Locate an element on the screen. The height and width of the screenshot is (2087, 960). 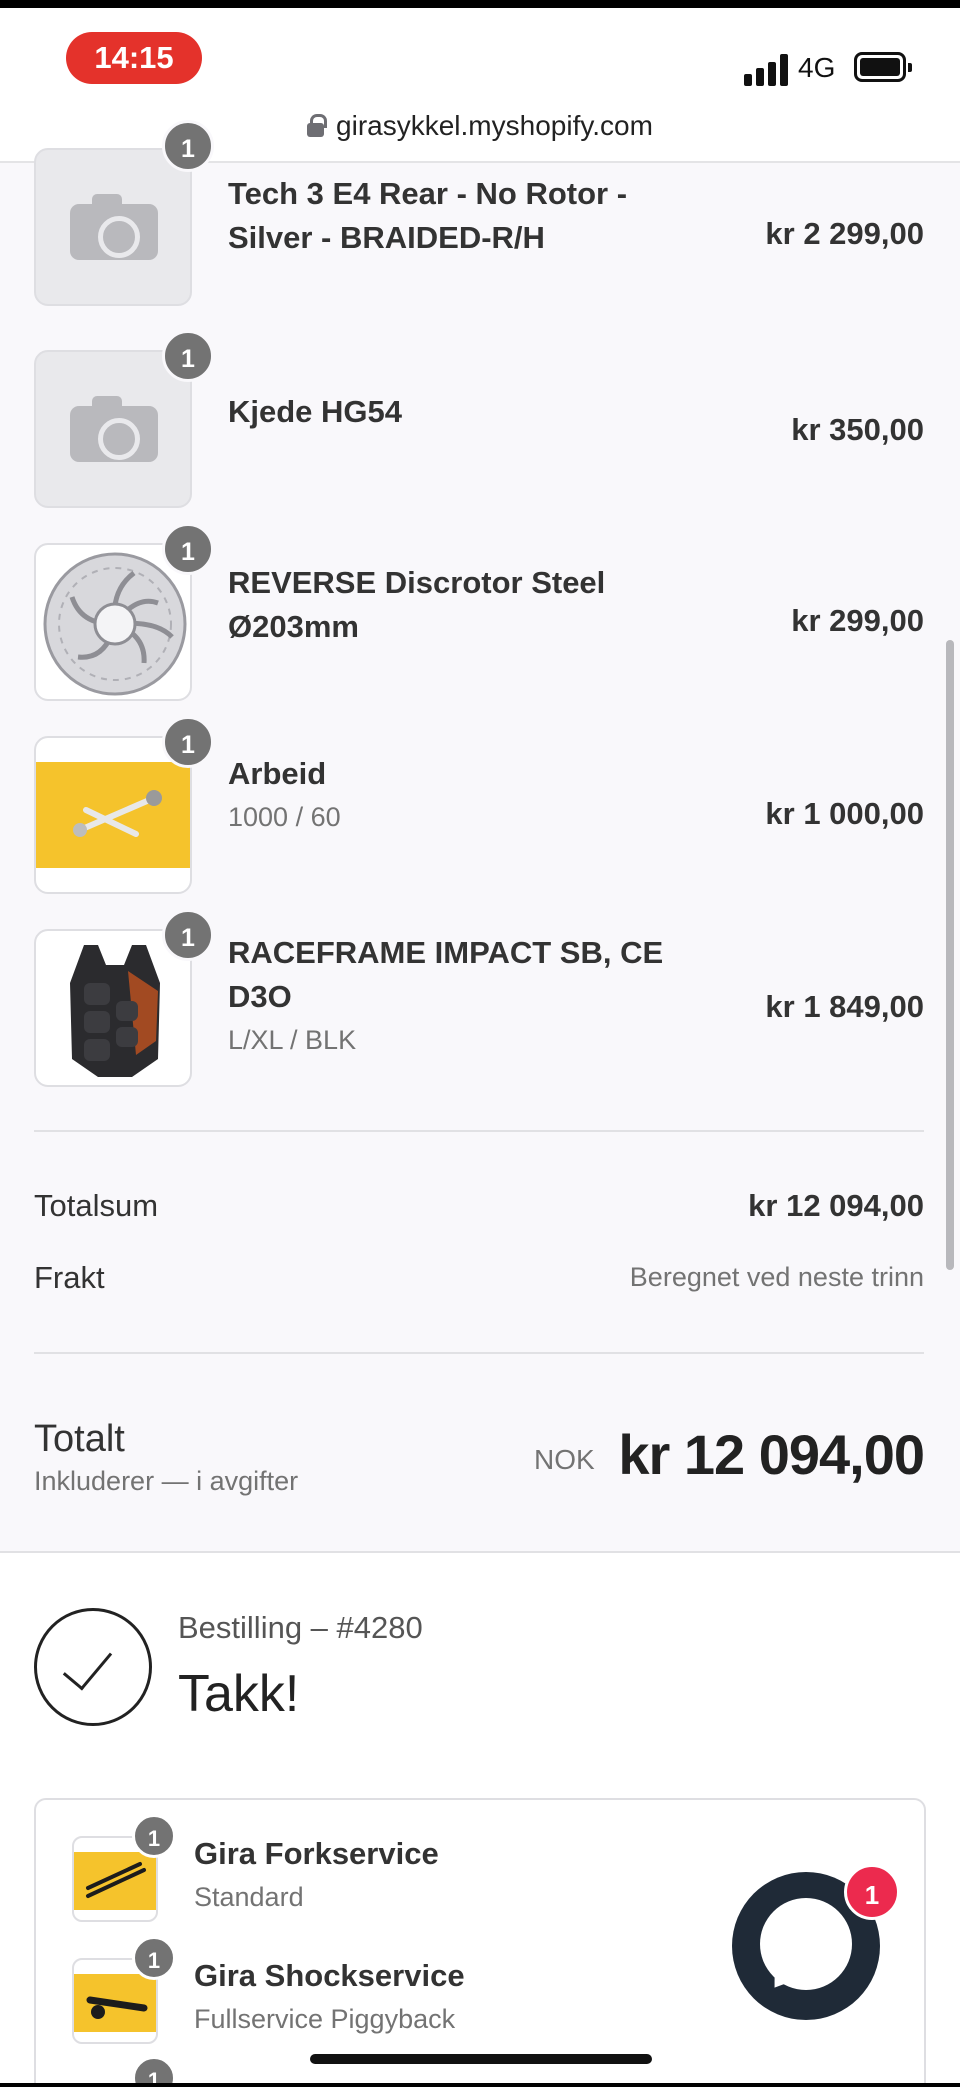
order-item-title: Gira Forkservice is located at coordinates (316, 1853).